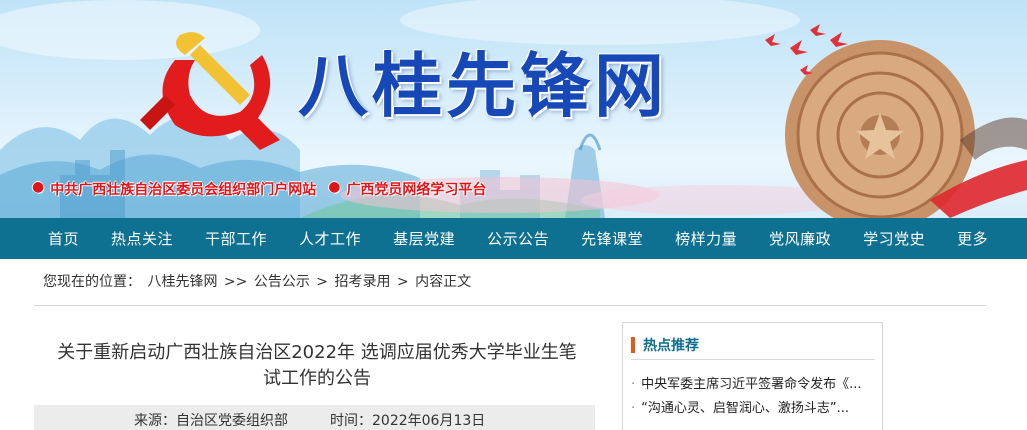  Describe the element at coordinates (282, 282) in the screenshot. I see `breadcrumb-link-announcements: 公告公示` at that location.